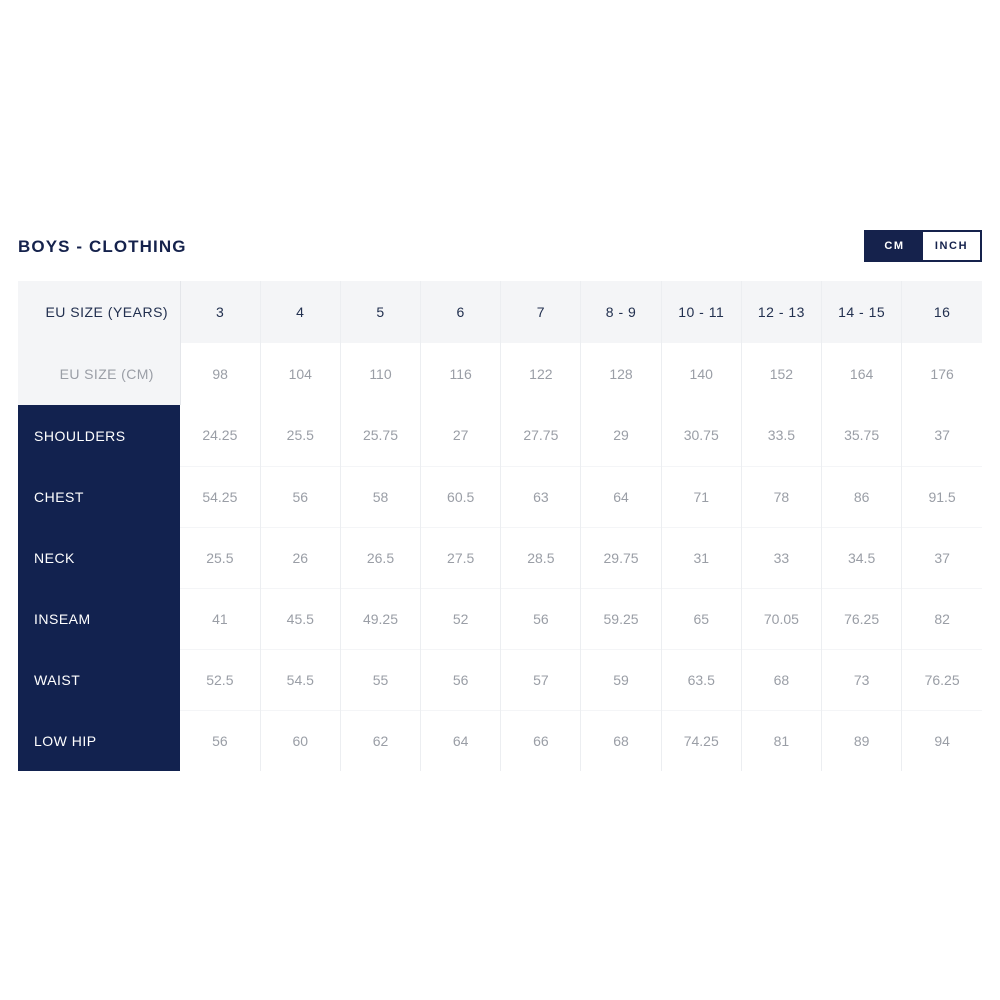 This screenshot has width=1000, height=1000. Describe the element at coordinates (862, 312) in the screenshot. I see `column-header-size: 14 - 15` at that location.